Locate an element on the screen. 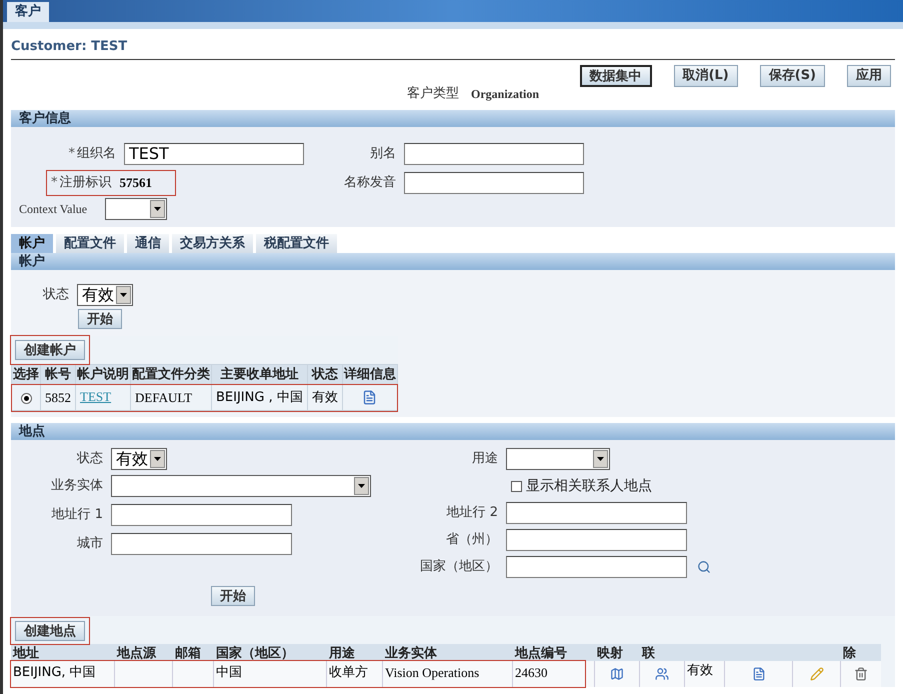  purpose-select is located at coordinates (558, 459).